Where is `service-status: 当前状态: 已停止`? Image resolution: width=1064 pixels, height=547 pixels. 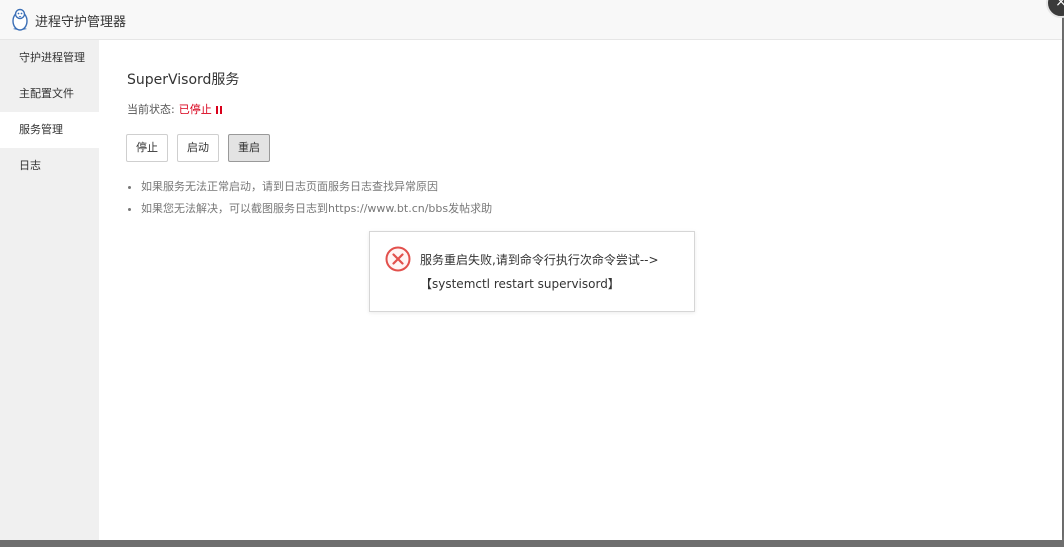 service-status: 当前状态: 已停止 is located at coordinates (175, 109).